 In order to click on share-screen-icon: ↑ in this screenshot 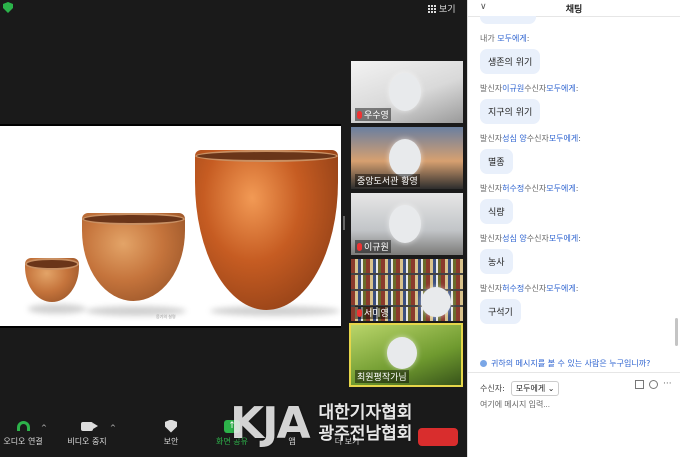, I will do `click(232, 426)`.